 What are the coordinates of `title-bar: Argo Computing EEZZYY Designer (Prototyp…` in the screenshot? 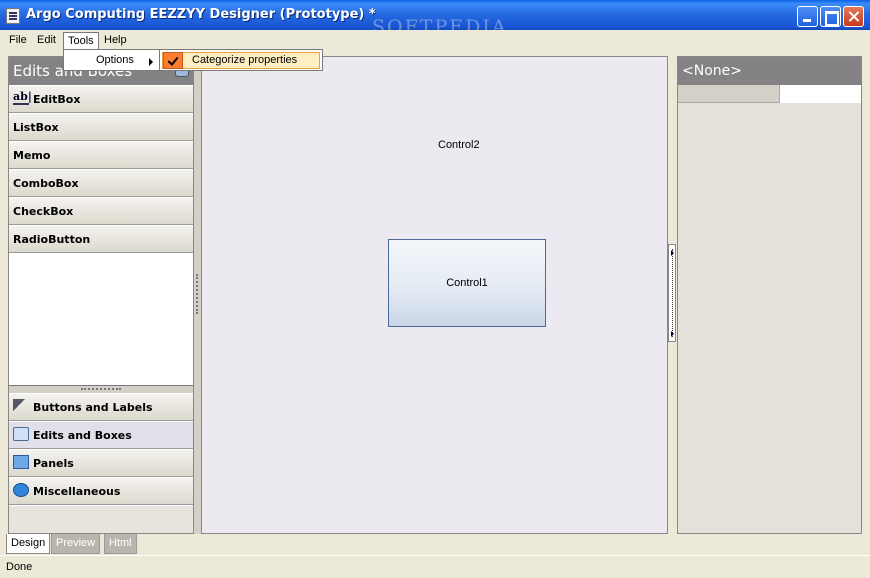 It's located at (435, 19).